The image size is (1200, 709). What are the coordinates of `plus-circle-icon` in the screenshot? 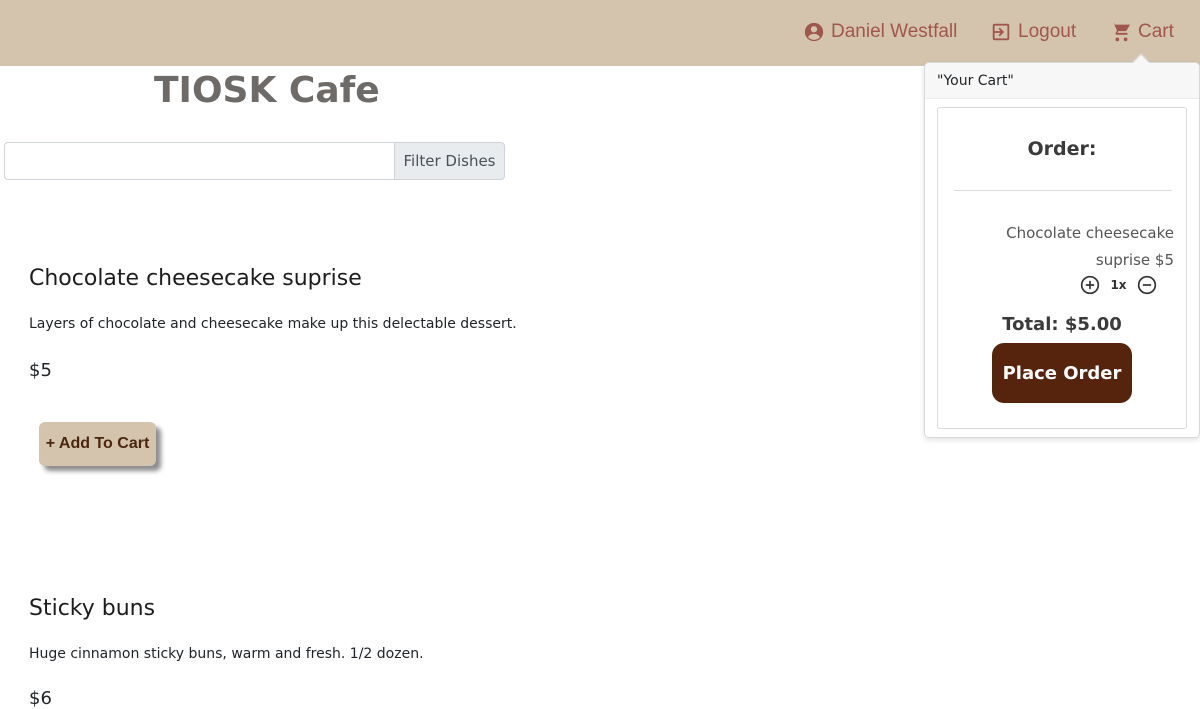 It's located at (1090, 285).